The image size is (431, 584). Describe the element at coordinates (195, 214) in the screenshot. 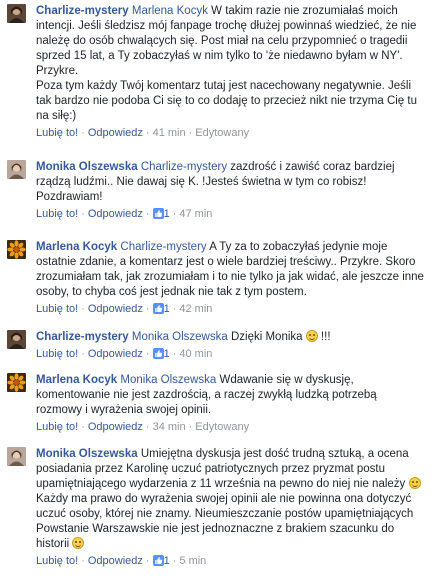

I see `timestamp: 47 min` at that location.